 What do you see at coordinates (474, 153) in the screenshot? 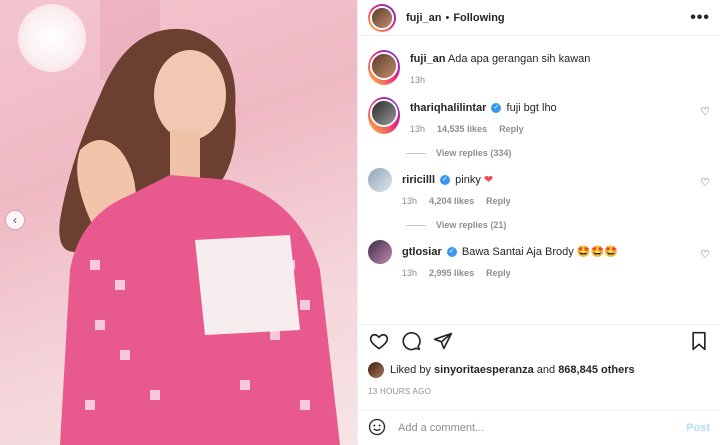
I see `view-replies-label: View replies (334)` at bounding box center [474, 153].